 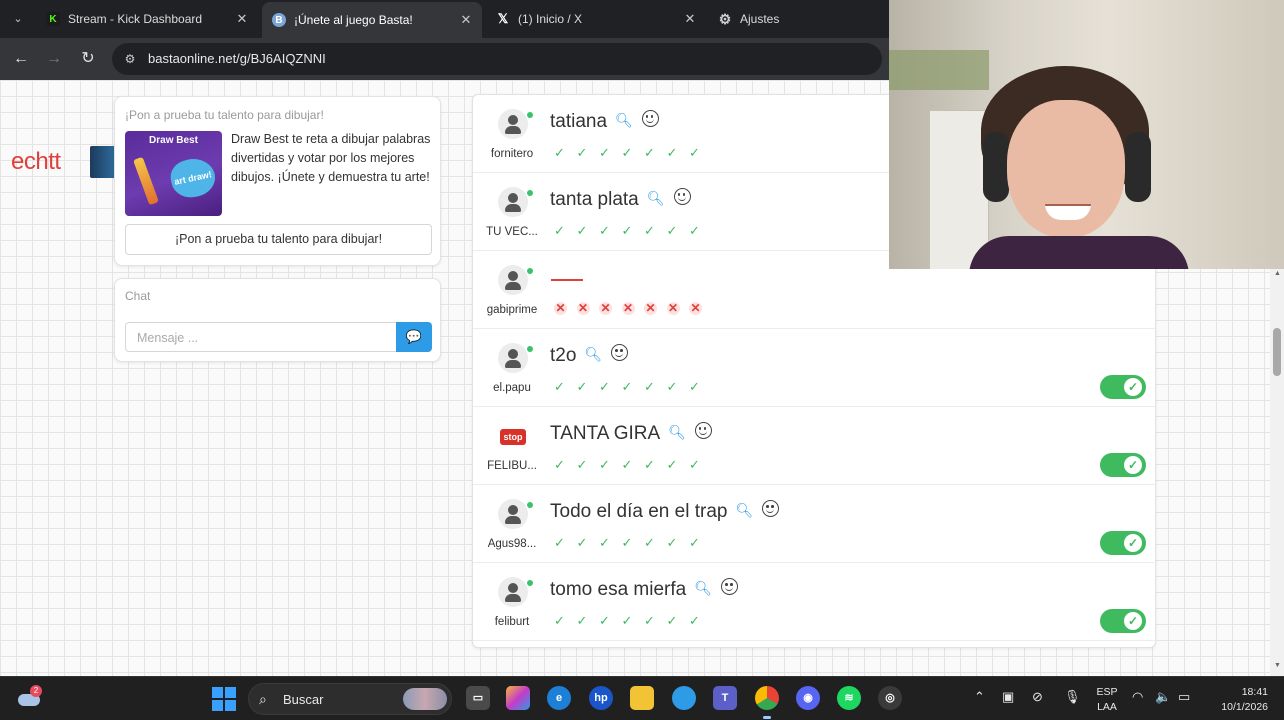 What do you see at coordinates (18, 19) in the screenshot?
I see `tab-search-chevron-icon: ⌄` at bounding box center [18, 19].